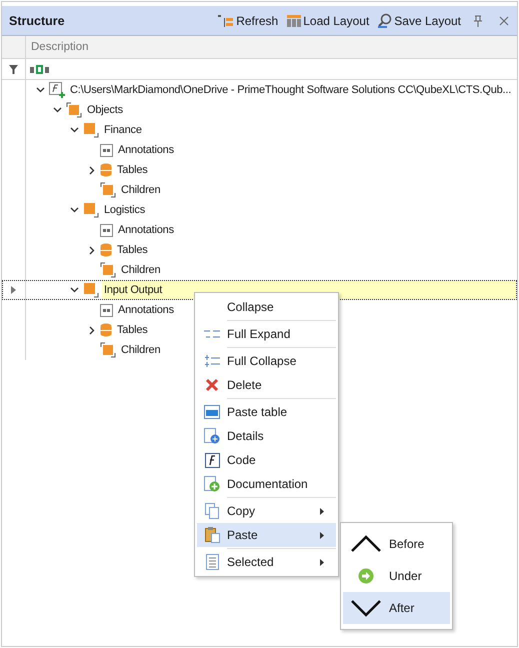 The height and width of the screenshot is (648, 519). Describe the element at coordinates (271, 47) in the screenshot. I see `column-header: Description` at that location.